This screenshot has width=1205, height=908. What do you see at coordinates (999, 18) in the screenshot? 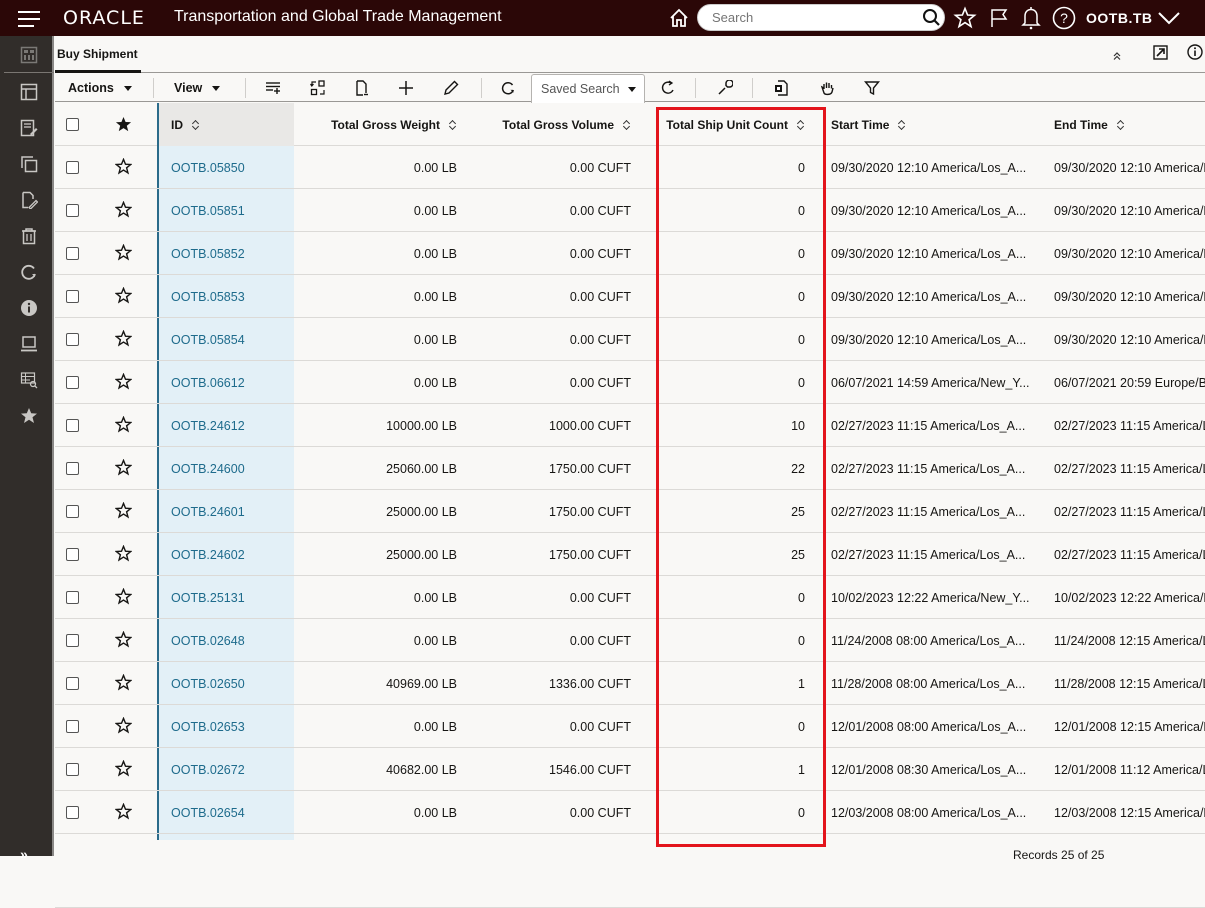
I see `flag-icon` at bounding box center [999, 18].